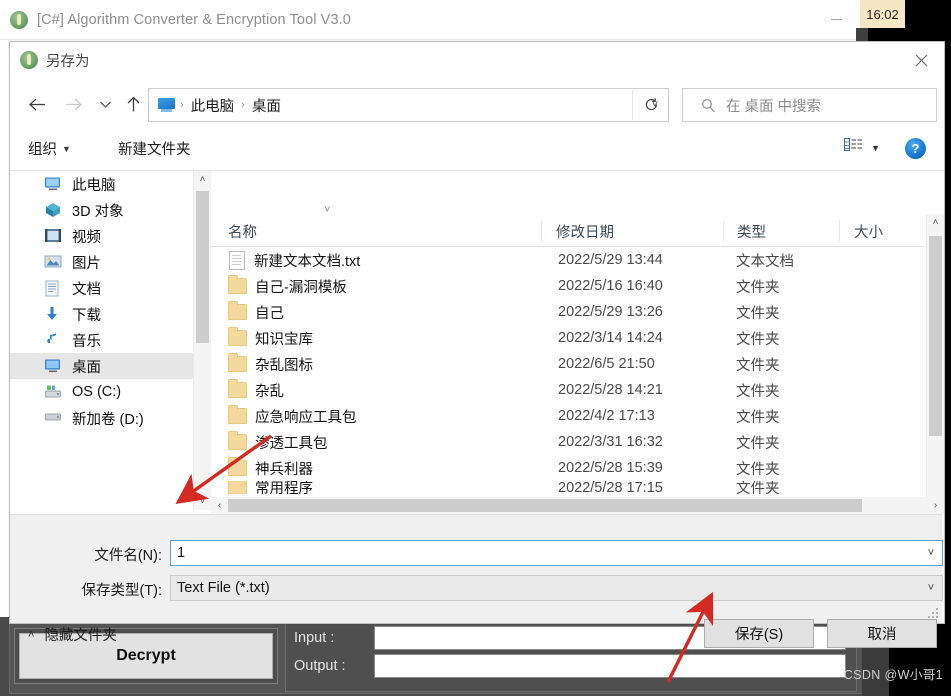  Describe the element at coordinates (384, 442) in the screenshot. I see `file-name-cell: 渗透工具包` at that location.